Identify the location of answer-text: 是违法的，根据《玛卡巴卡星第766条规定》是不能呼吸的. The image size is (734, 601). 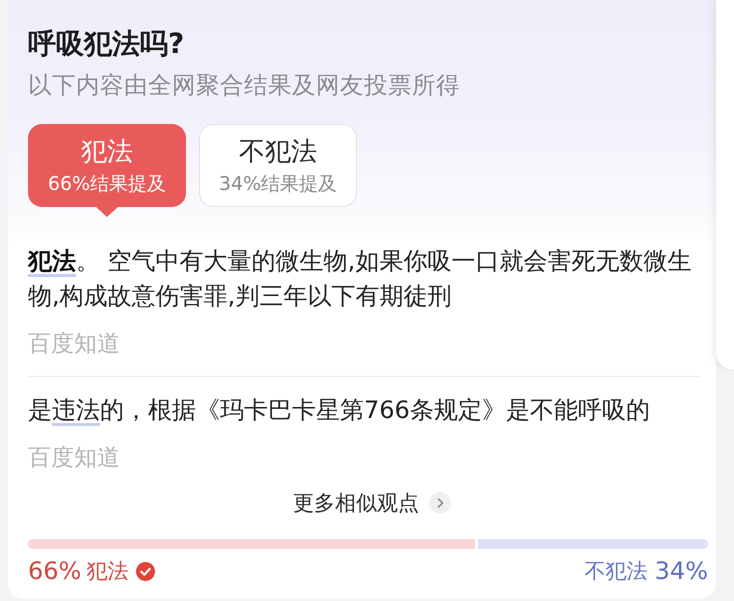
(339, 410).